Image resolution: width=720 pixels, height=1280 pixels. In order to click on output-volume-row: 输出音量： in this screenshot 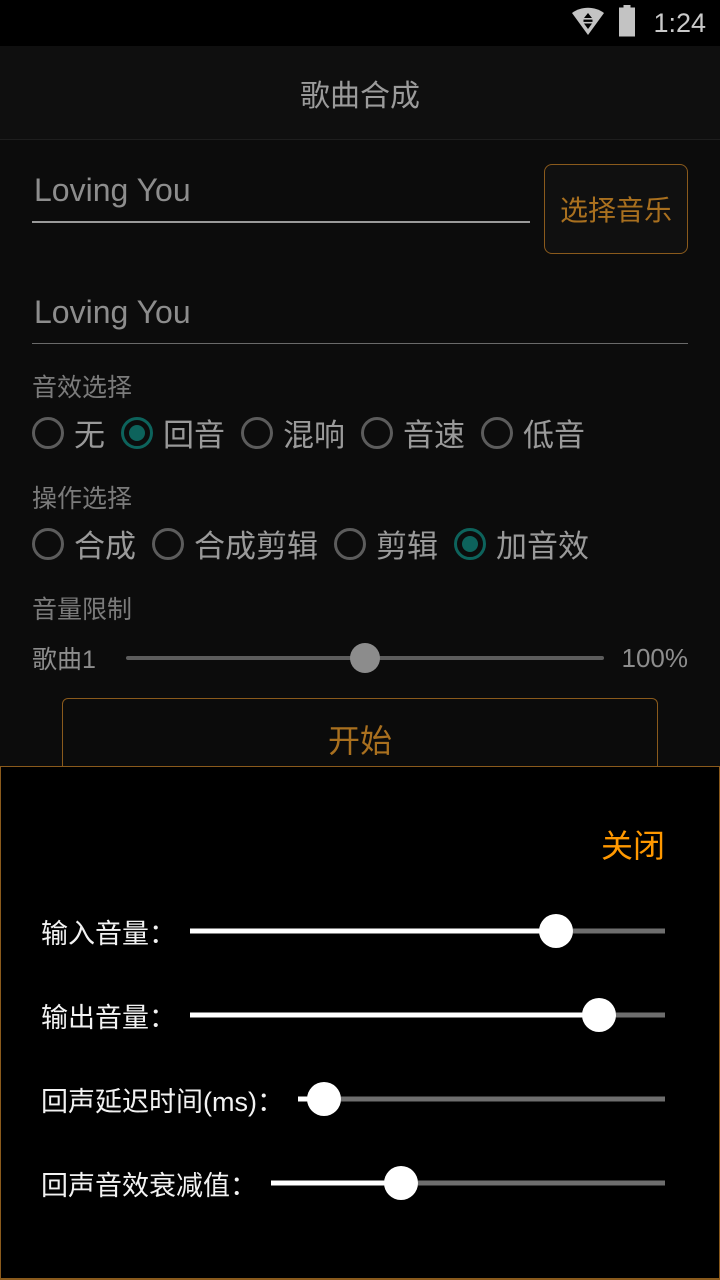, I will do `click(360, 1015)`.